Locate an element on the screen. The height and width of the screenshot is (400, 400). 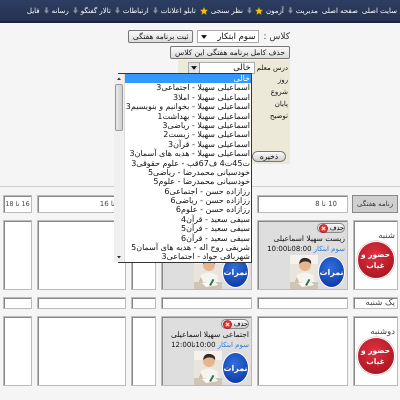
dropdown-option: سیفی سعید - قرآن5 is located at coordinates (187, 229).